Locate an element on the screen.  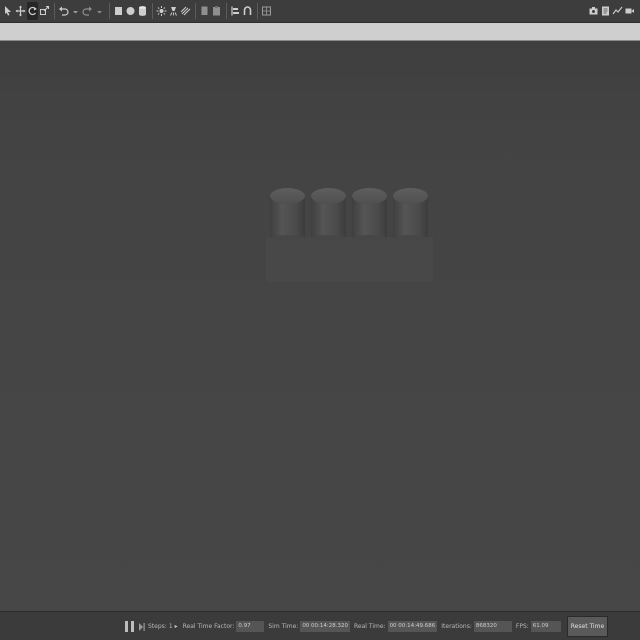
reset-time-button: Reset Time is located at coordinates (587, 626).